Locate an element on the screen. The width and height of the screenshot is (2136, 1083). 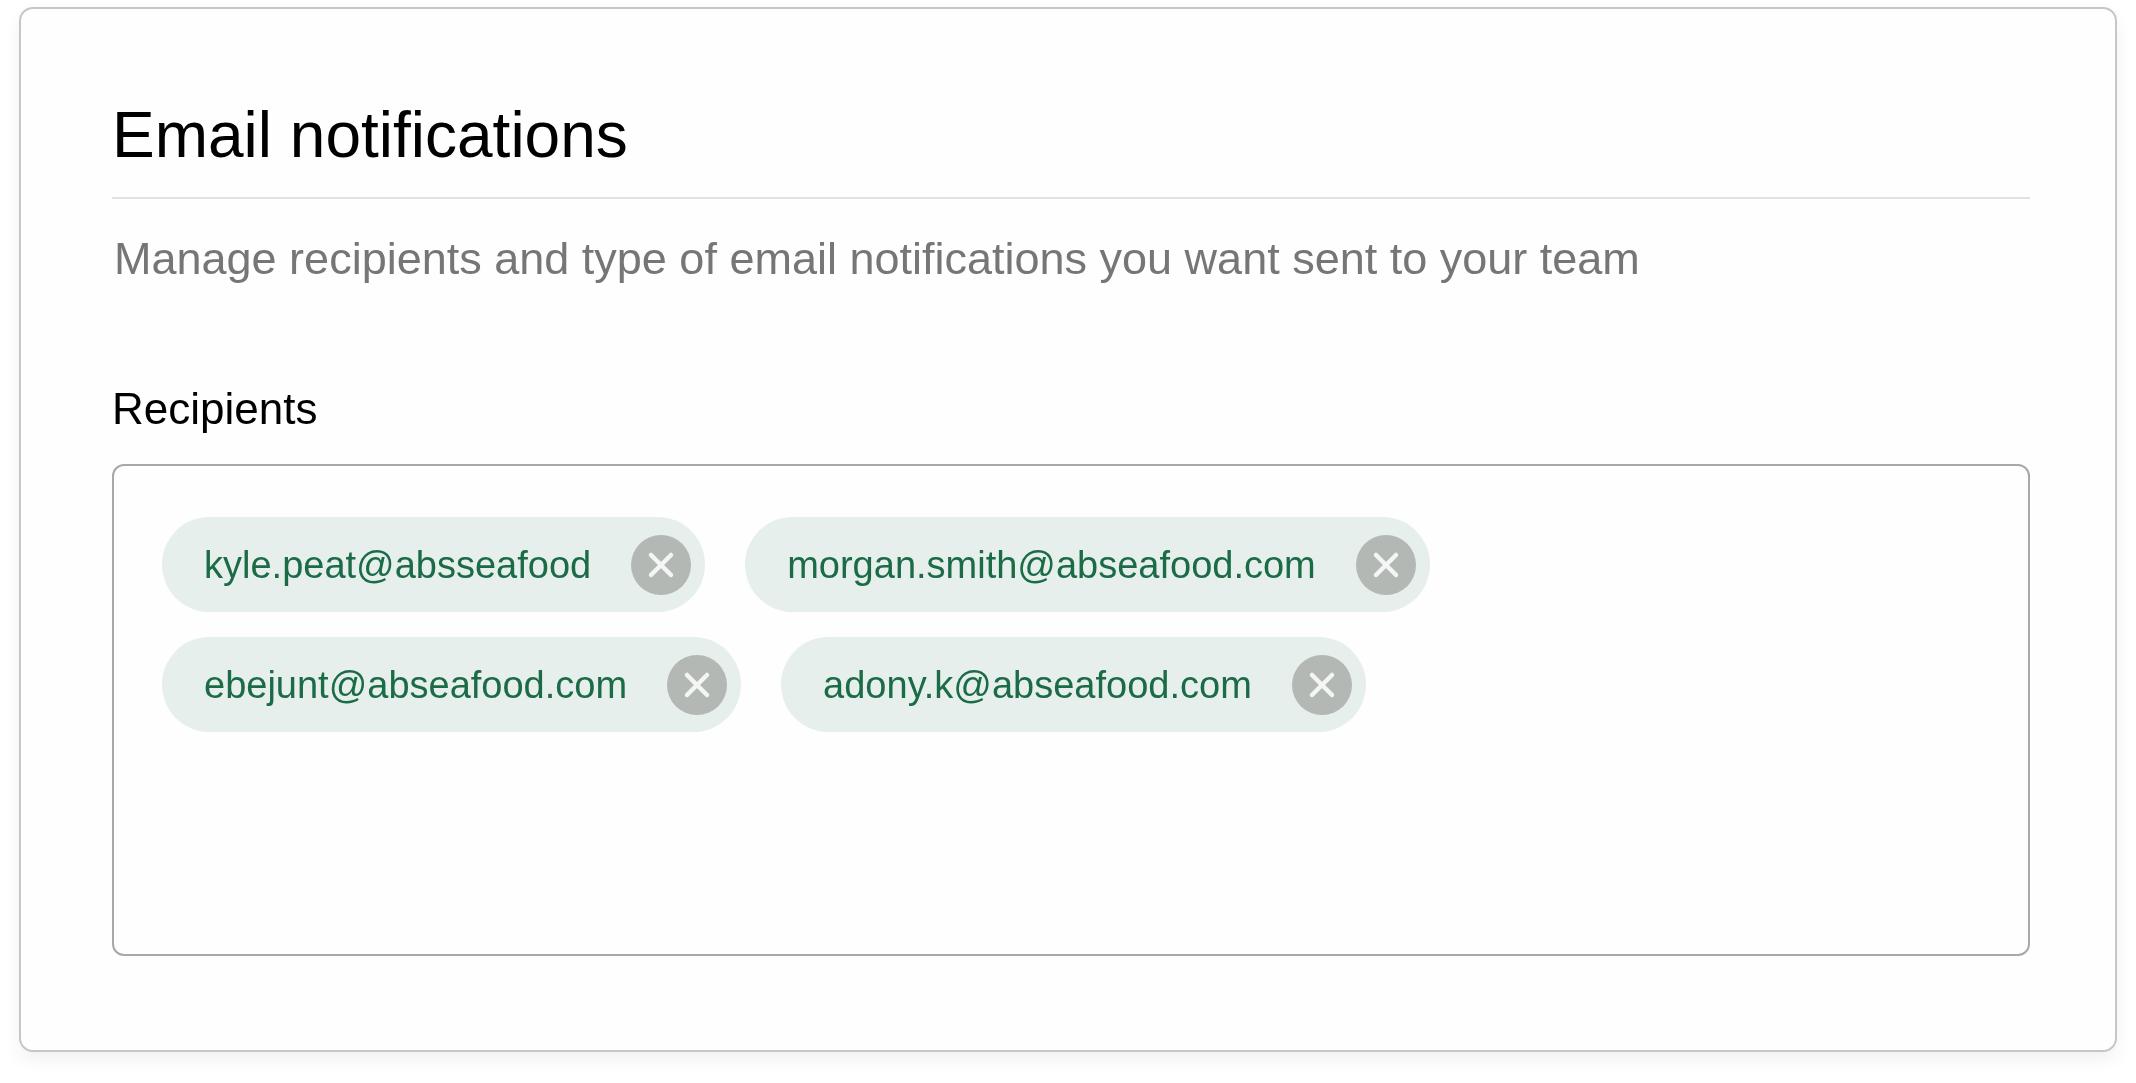
recipient-email: adony.k@abseafood.com is located at coordinates (1037, 684).